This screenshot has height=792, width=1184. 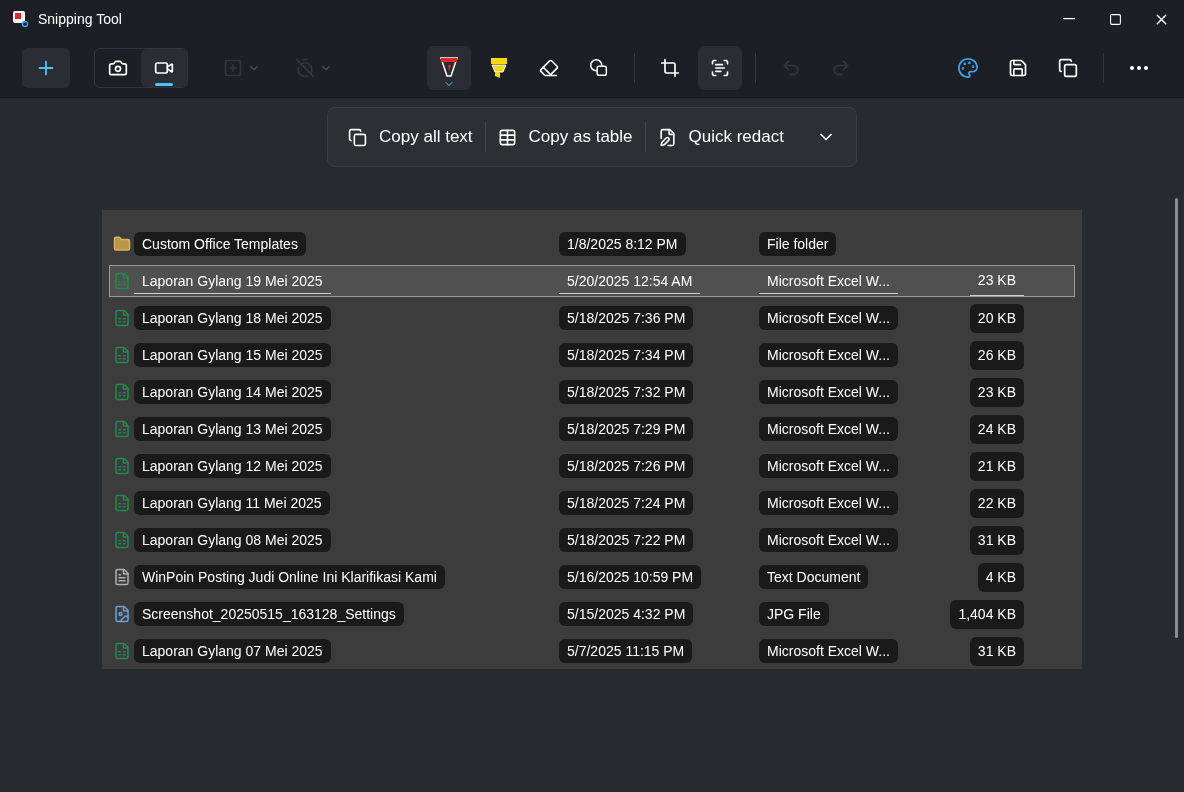 I want to click on file-row: Laporan Gylang 07 Mei 2025 5/7/2025 11:15 PM Microsoft Excel W... 31 KB, so click(x=592, y=651).